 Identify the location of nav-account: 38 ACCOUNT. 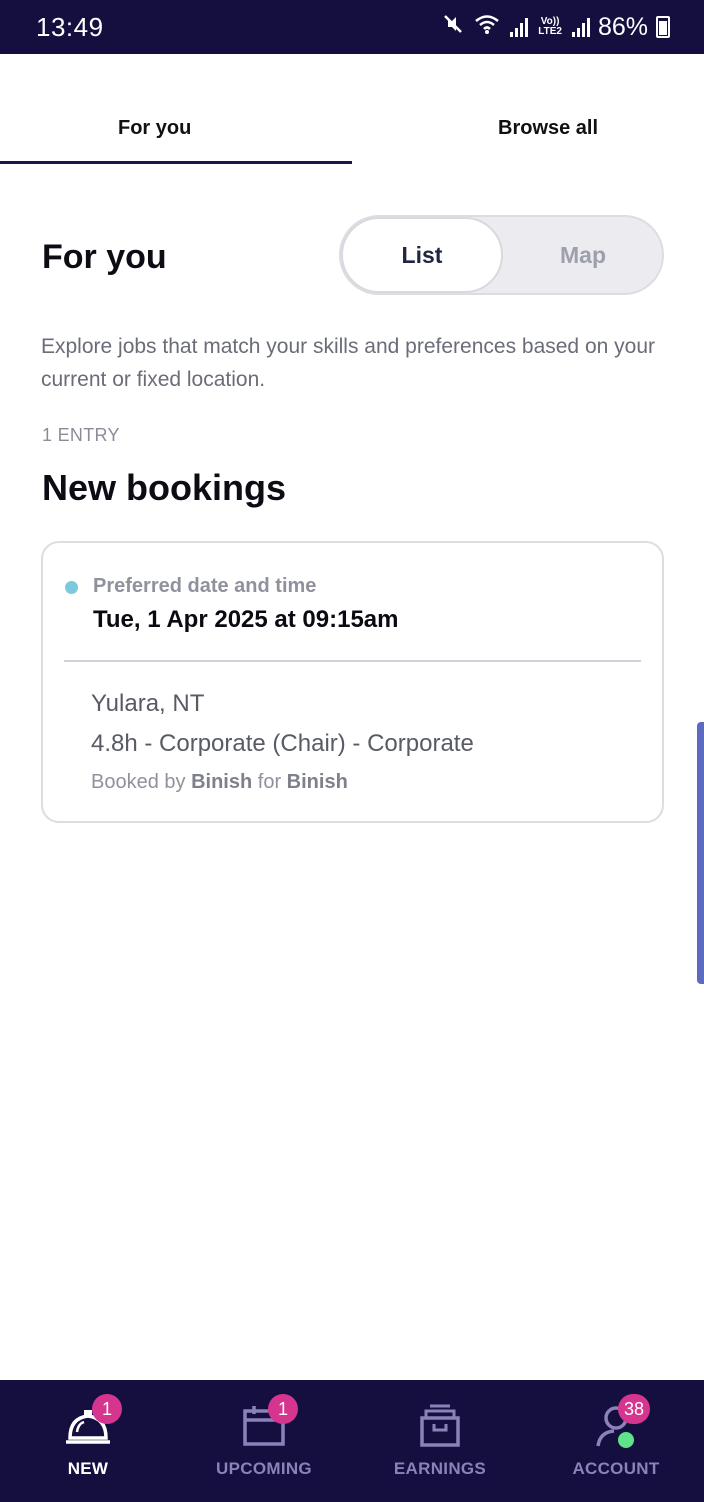
(616, 1441).